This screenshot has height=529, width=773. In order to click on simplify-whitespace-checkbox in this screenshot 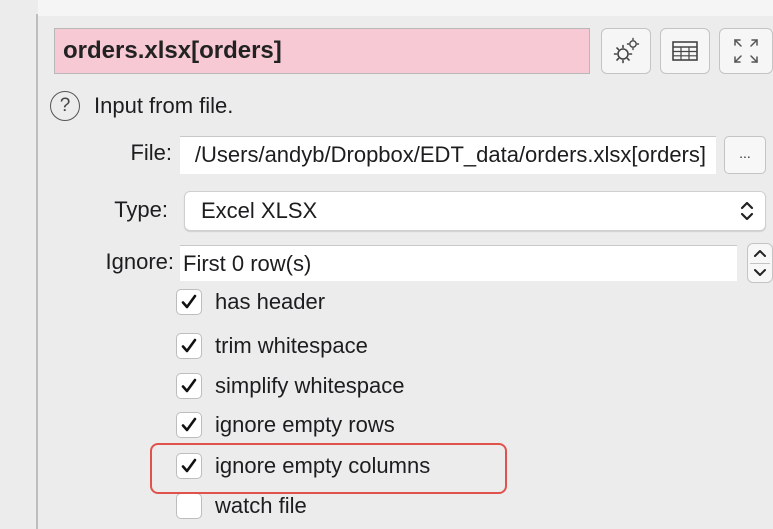, I will do `click(189, 386)`.